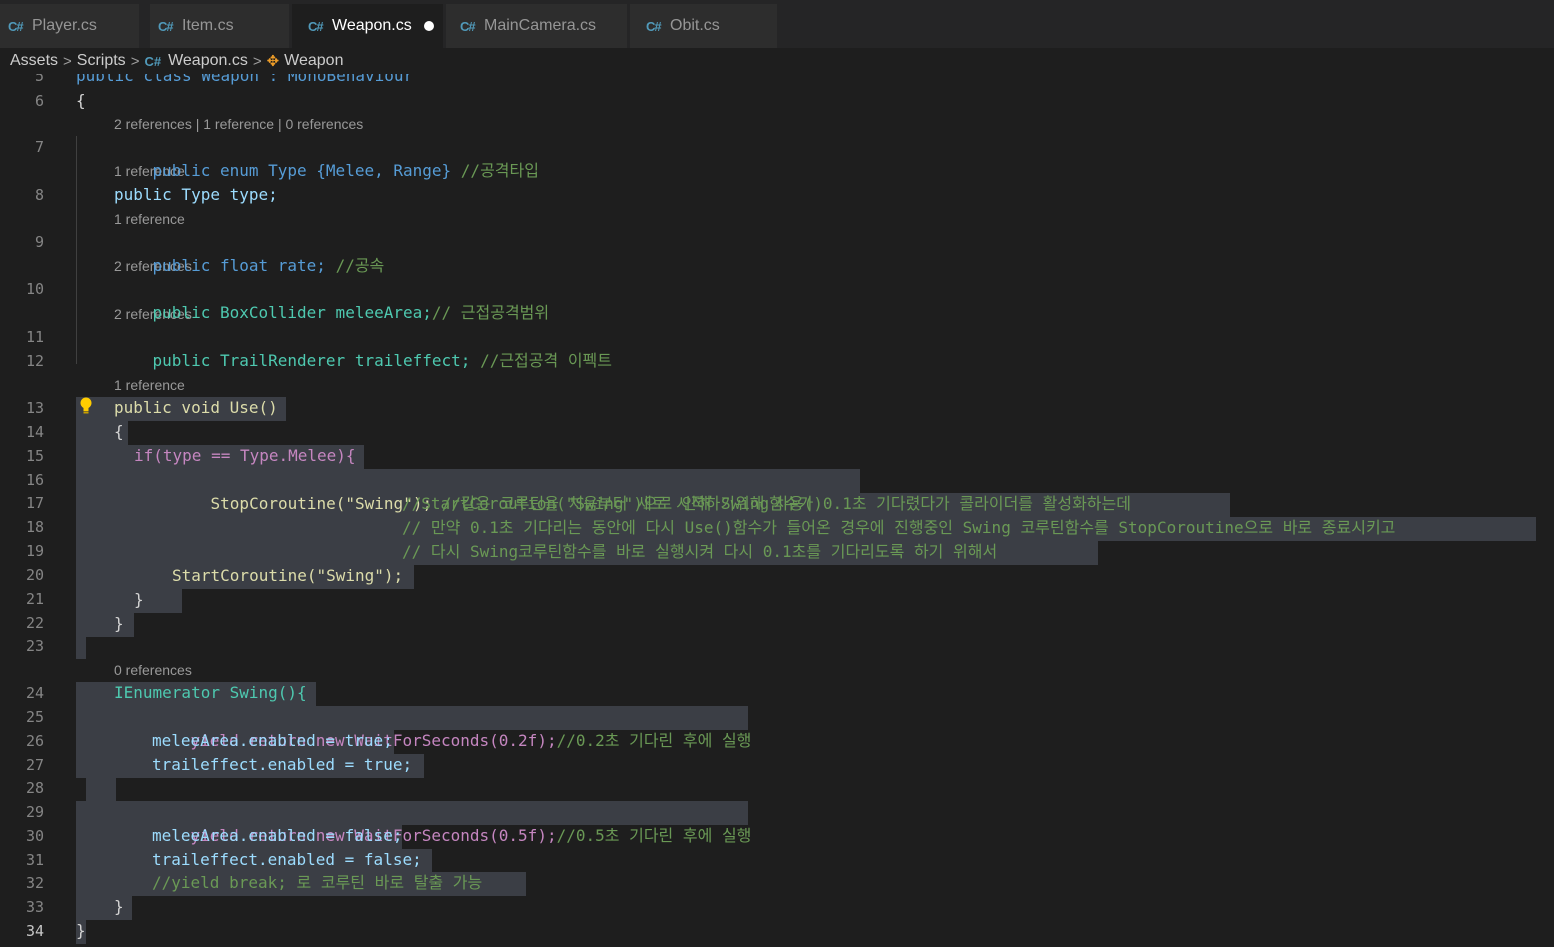 Image resolution: width=1554 pixels, height=947 pixels. I want to click on line-number: 6, so click(39, 101).